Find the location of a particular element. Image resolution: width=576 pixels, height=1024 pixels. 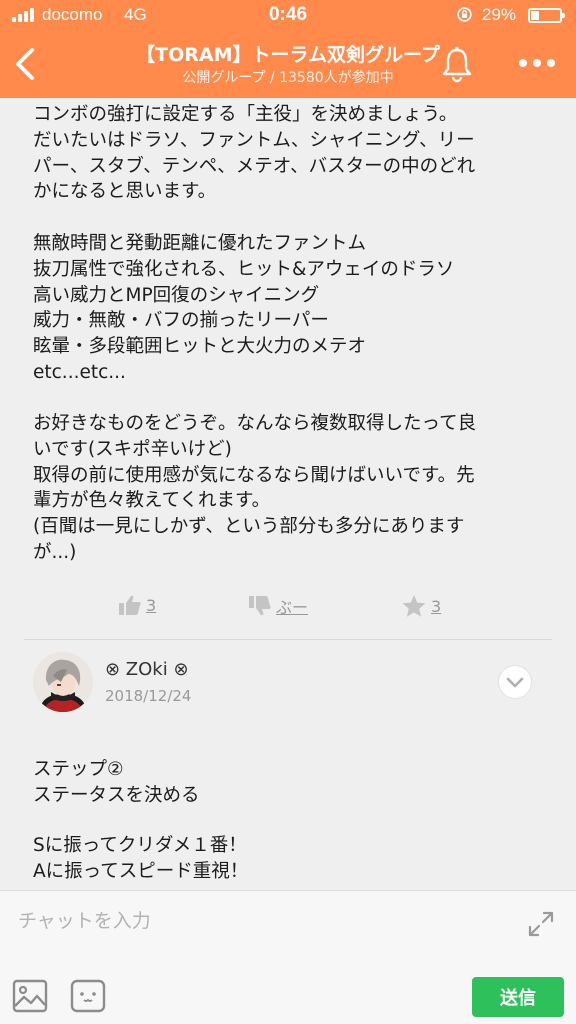

battery-icon is located at coordinates (546, 15).